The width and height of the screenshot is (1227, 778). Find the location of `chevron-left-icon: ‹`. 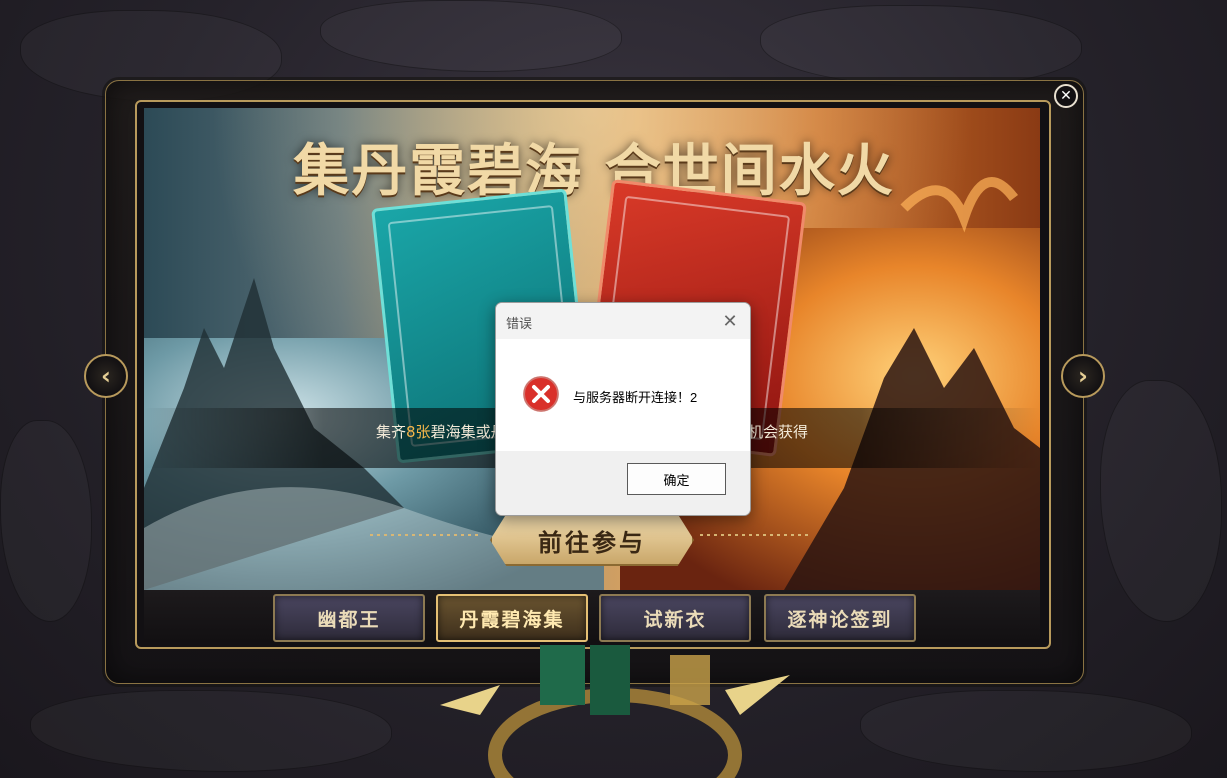

chevron-left-icon: ‹ is located at coordinates (106, 376).